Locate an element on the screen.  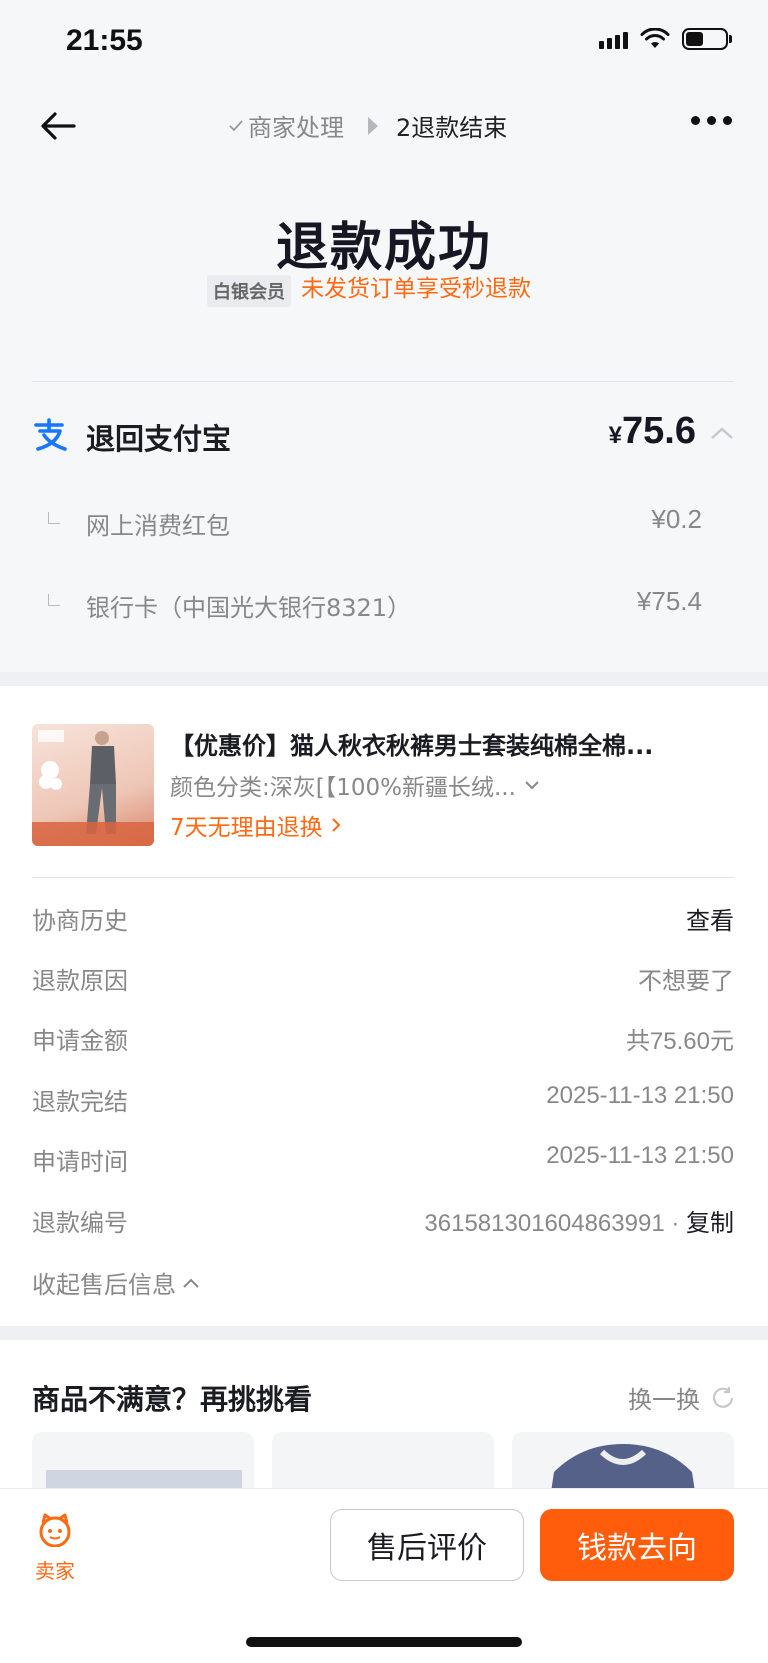
member-benefit-row: 白银会员 未发货订单享受秒退款 is located at coordinates (370, 290).